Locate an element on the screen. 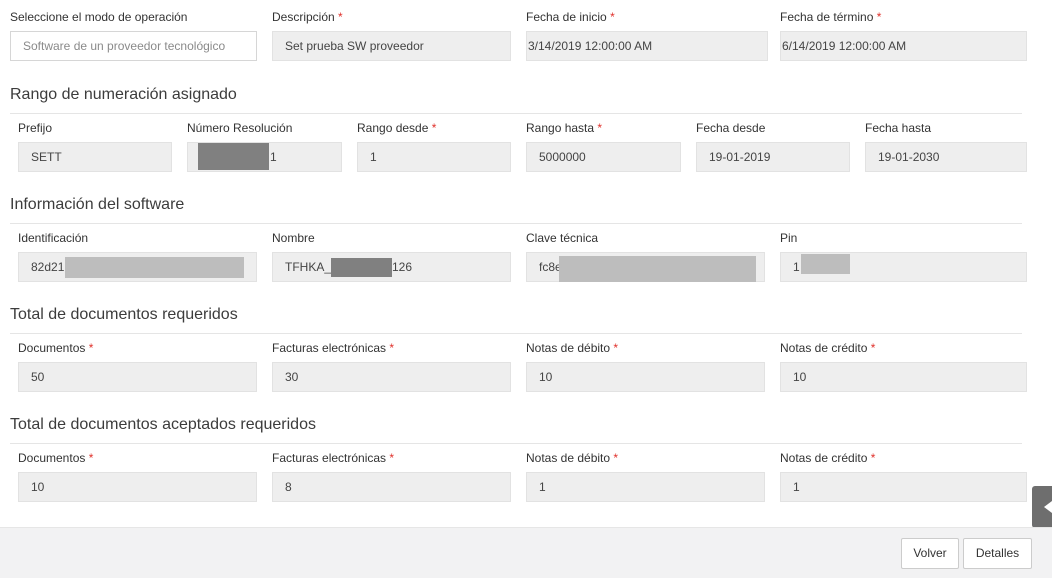  required-documents-label: Documentos * is located at coordinates (56, 348).